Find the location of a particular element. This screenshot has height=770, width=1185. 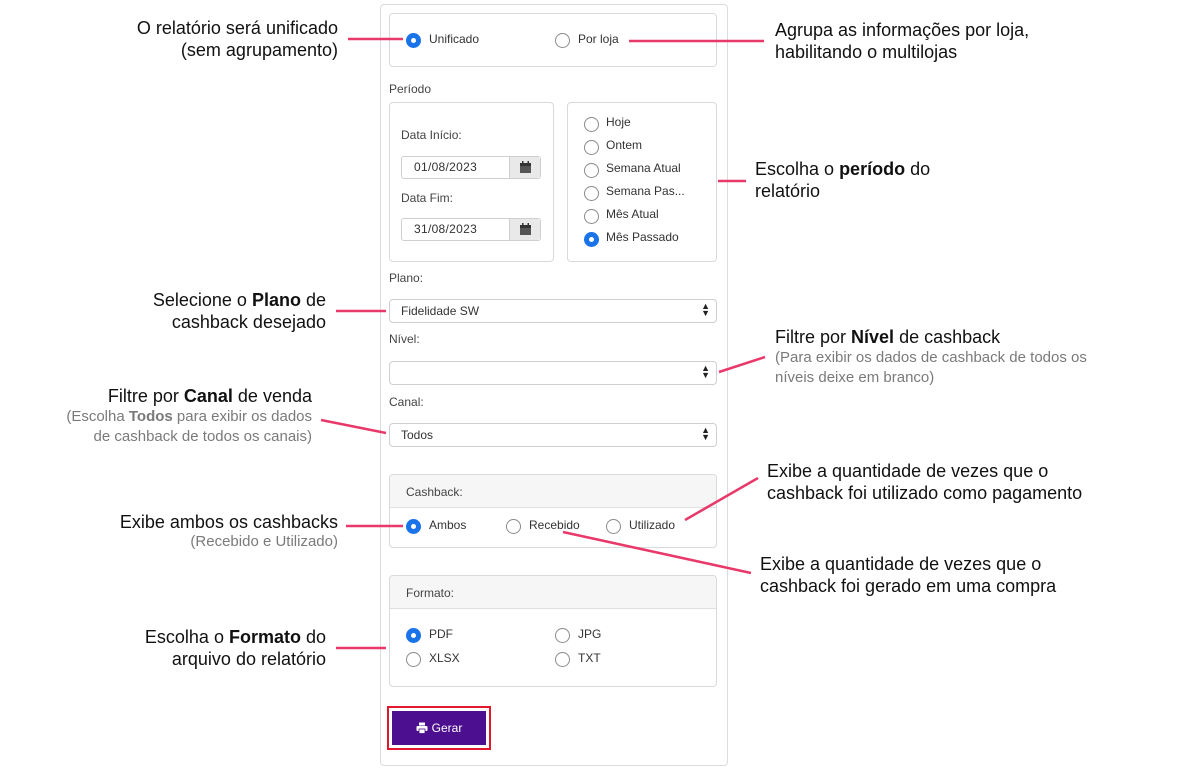

annotation-nivel: Filtre por Nível de cashback is located at coordinates (887, 337).